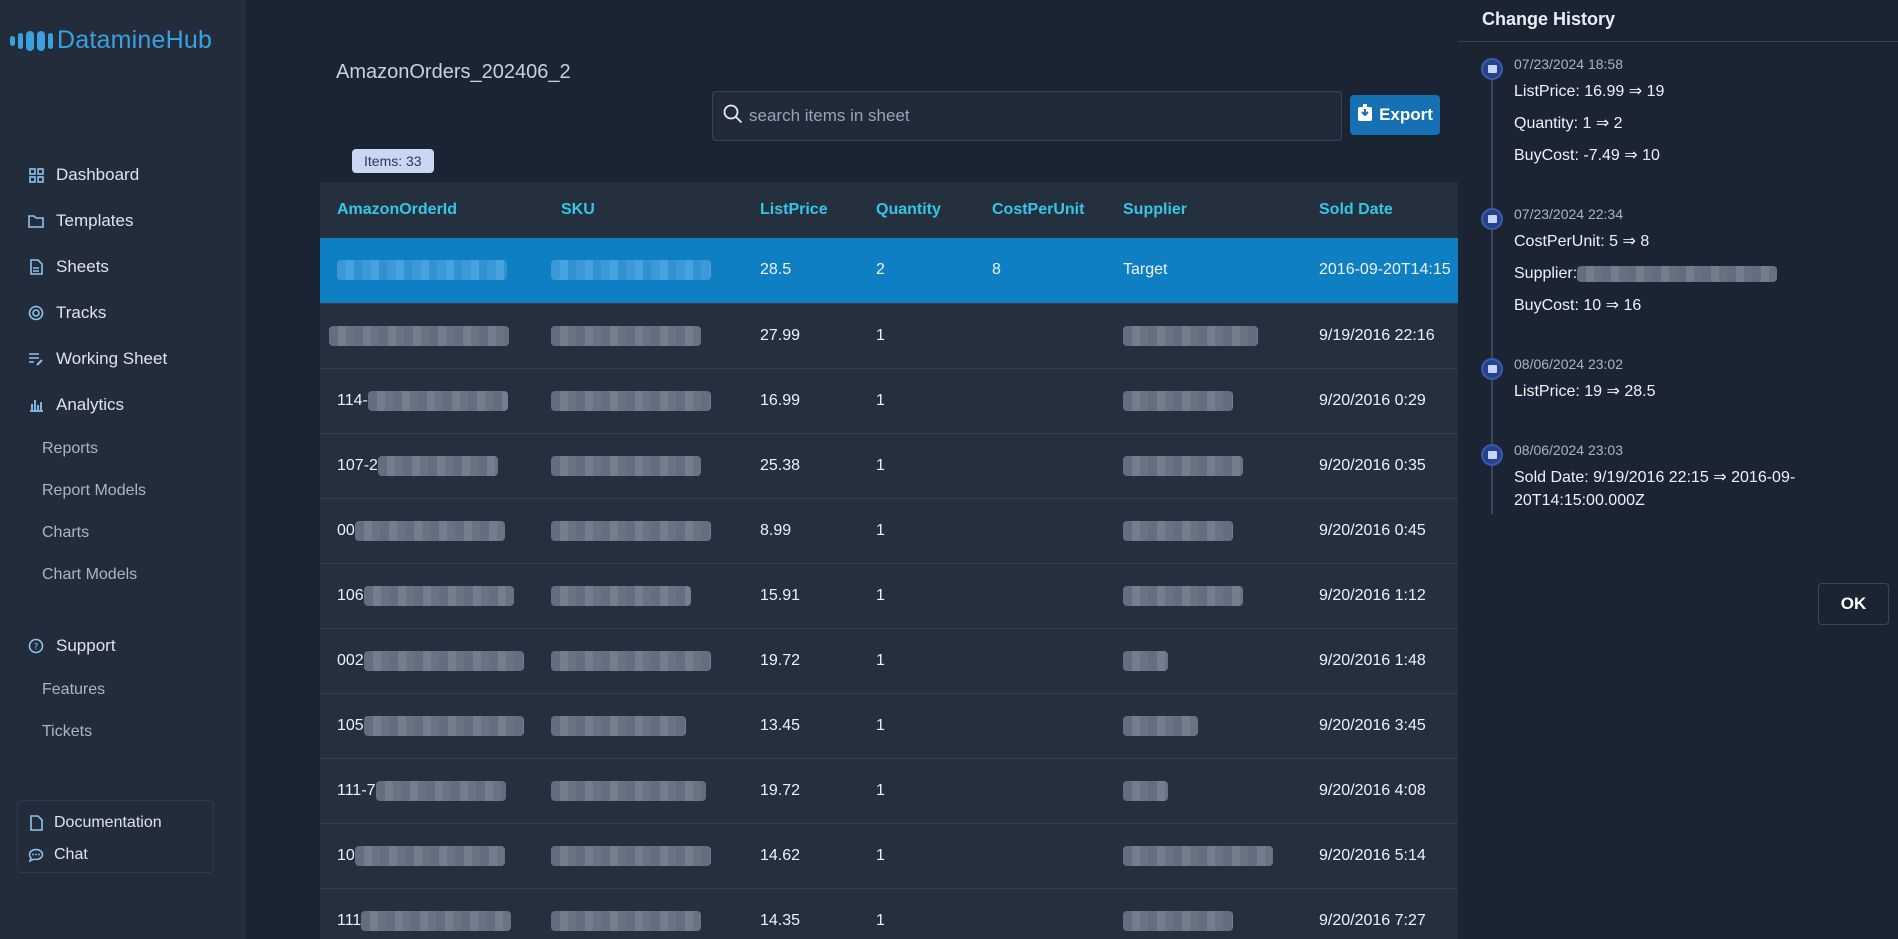 The image size is (1898, 939). What do you see at coordinates (71, 854) in the screenshot?
I see `nav-label: Chat` at bounding box center [71, 854].